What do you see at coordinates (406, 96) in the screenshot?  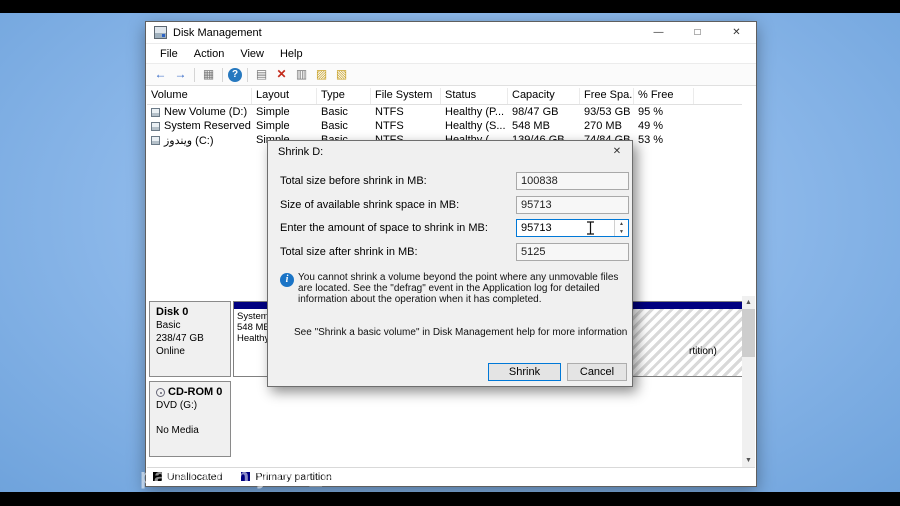 I see `column-file-system: File System` at bounding box center [406, 96].